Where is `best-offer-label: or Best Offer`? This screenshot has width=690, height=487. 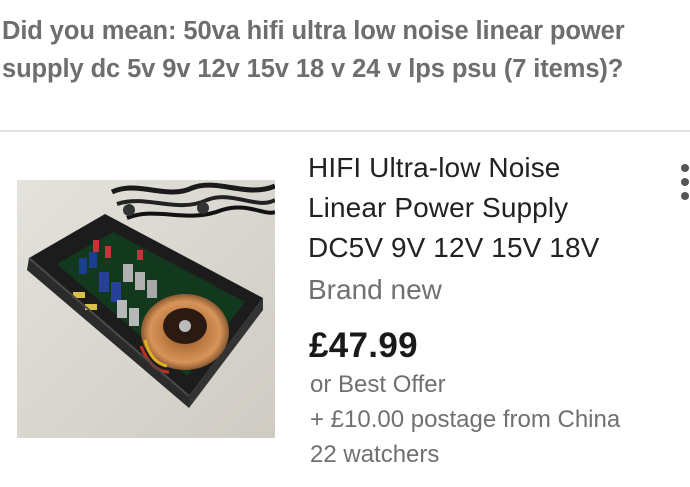 best-offer-label: or Best Offer is located at coordinates (378, 384).